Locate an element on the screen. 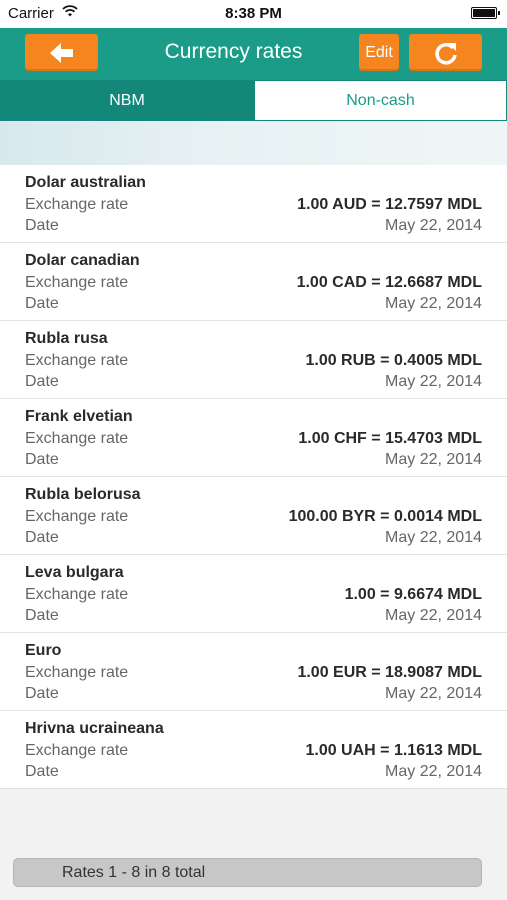 The image size is (507, 900). refresh-icon is located at coordinates (445, 53).